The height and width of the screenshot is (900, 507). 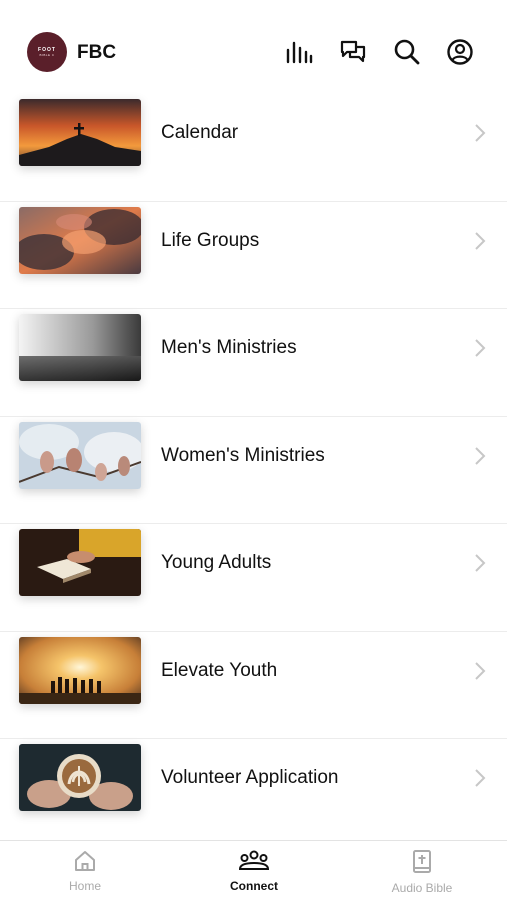 What do you see at coordinates (253, 793) in the screenshot?
I see `menu-item-volunteer-application: Volunteer Application` at bounding box center [253, 793].